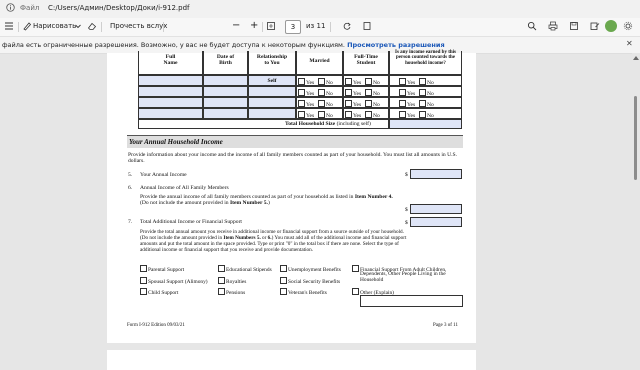 Image resolution: width=640 pixels, height=370 pixels. What do you see at coordinates (272, 60) in the screenshot?
I see `header-relationship: Relationship to You` at bounding box center [272, 60].